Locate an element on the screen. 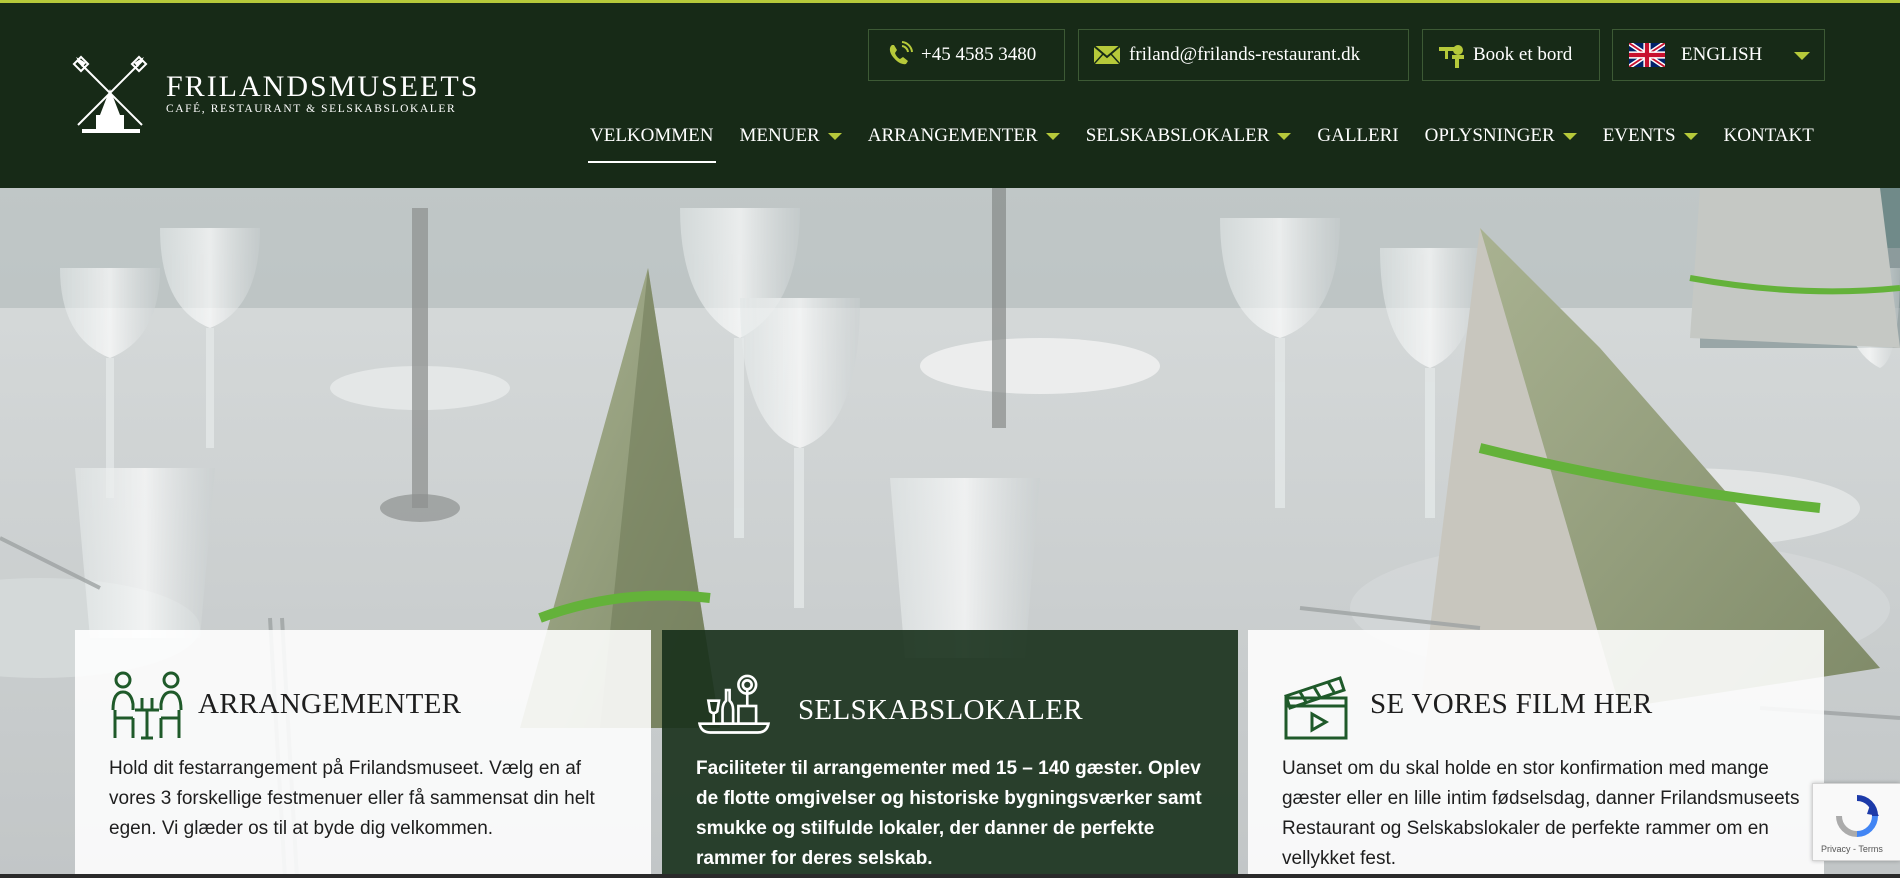 The image size is (1900, 878). logo-subtitle: CAFÉ, RESTAURANT & SELSKABSLOKALER is located at coordinates (311, 109).